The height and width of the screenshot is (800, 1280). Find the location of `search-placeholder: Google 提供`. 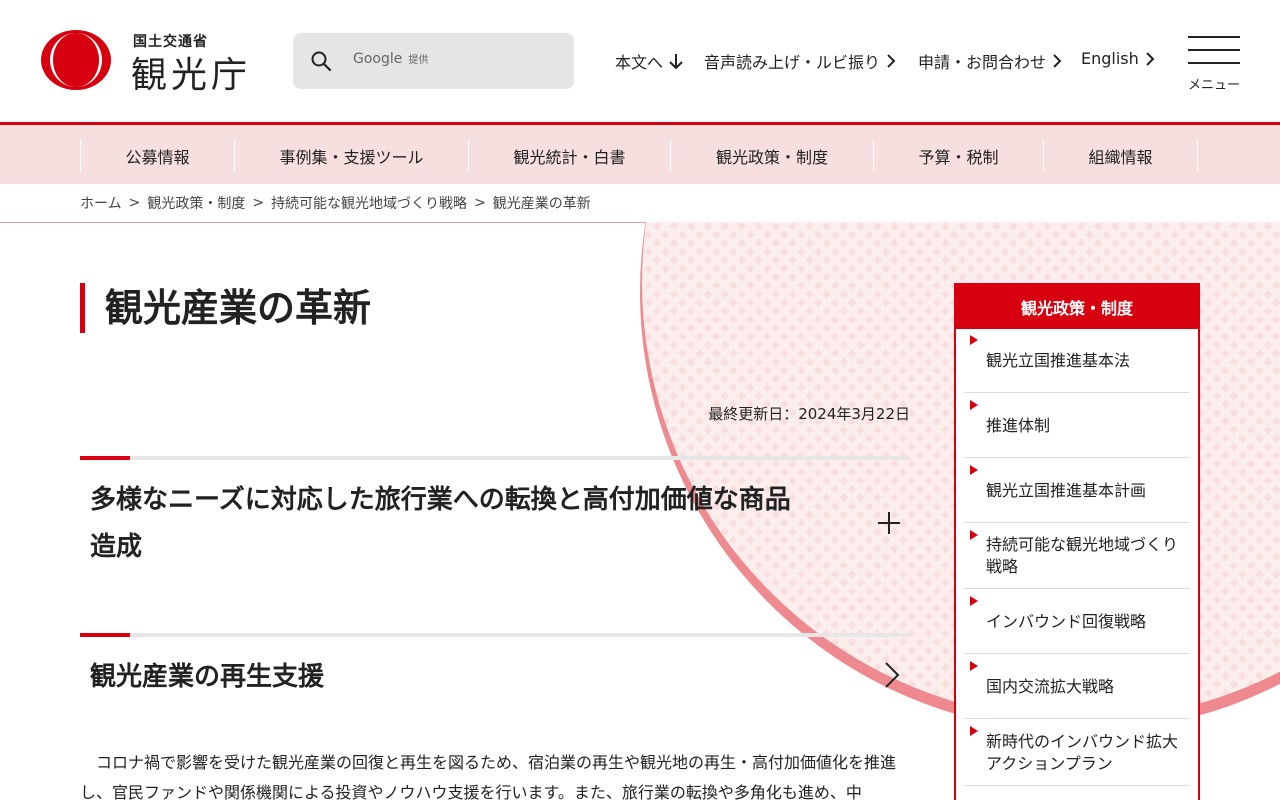

search-placeholder: Google 提供 is located at coordinates (391, 59).